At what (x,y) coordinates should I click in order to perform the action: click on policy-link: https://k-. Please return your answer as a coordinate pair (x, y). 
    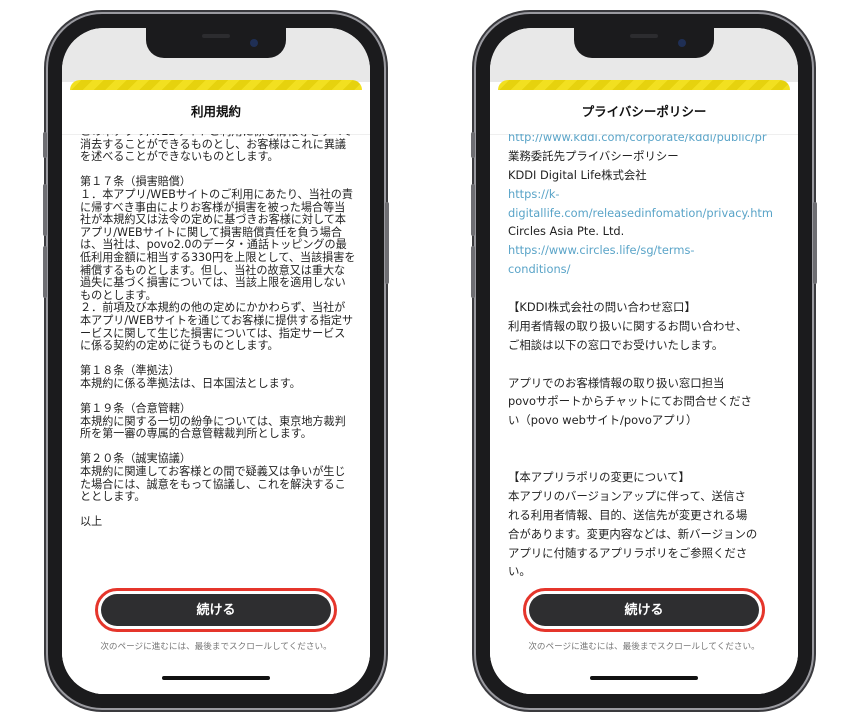
    Looking at the image, I should click on (653, 194).